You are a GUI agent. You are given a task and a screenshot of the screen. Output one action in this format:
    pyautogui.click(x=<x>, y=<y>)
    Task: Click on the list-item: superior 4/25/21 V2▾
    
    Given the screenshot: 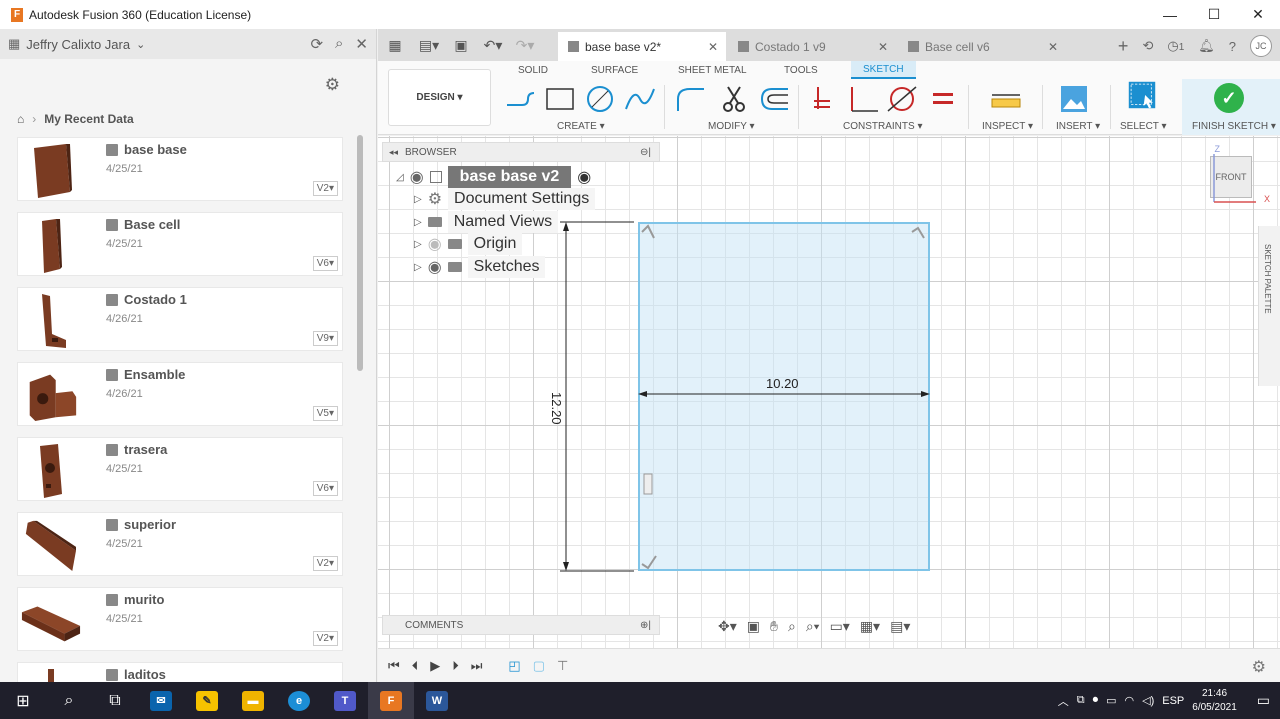 What is the action you would take?
    pyautogui.click(x=180, y=544)
    